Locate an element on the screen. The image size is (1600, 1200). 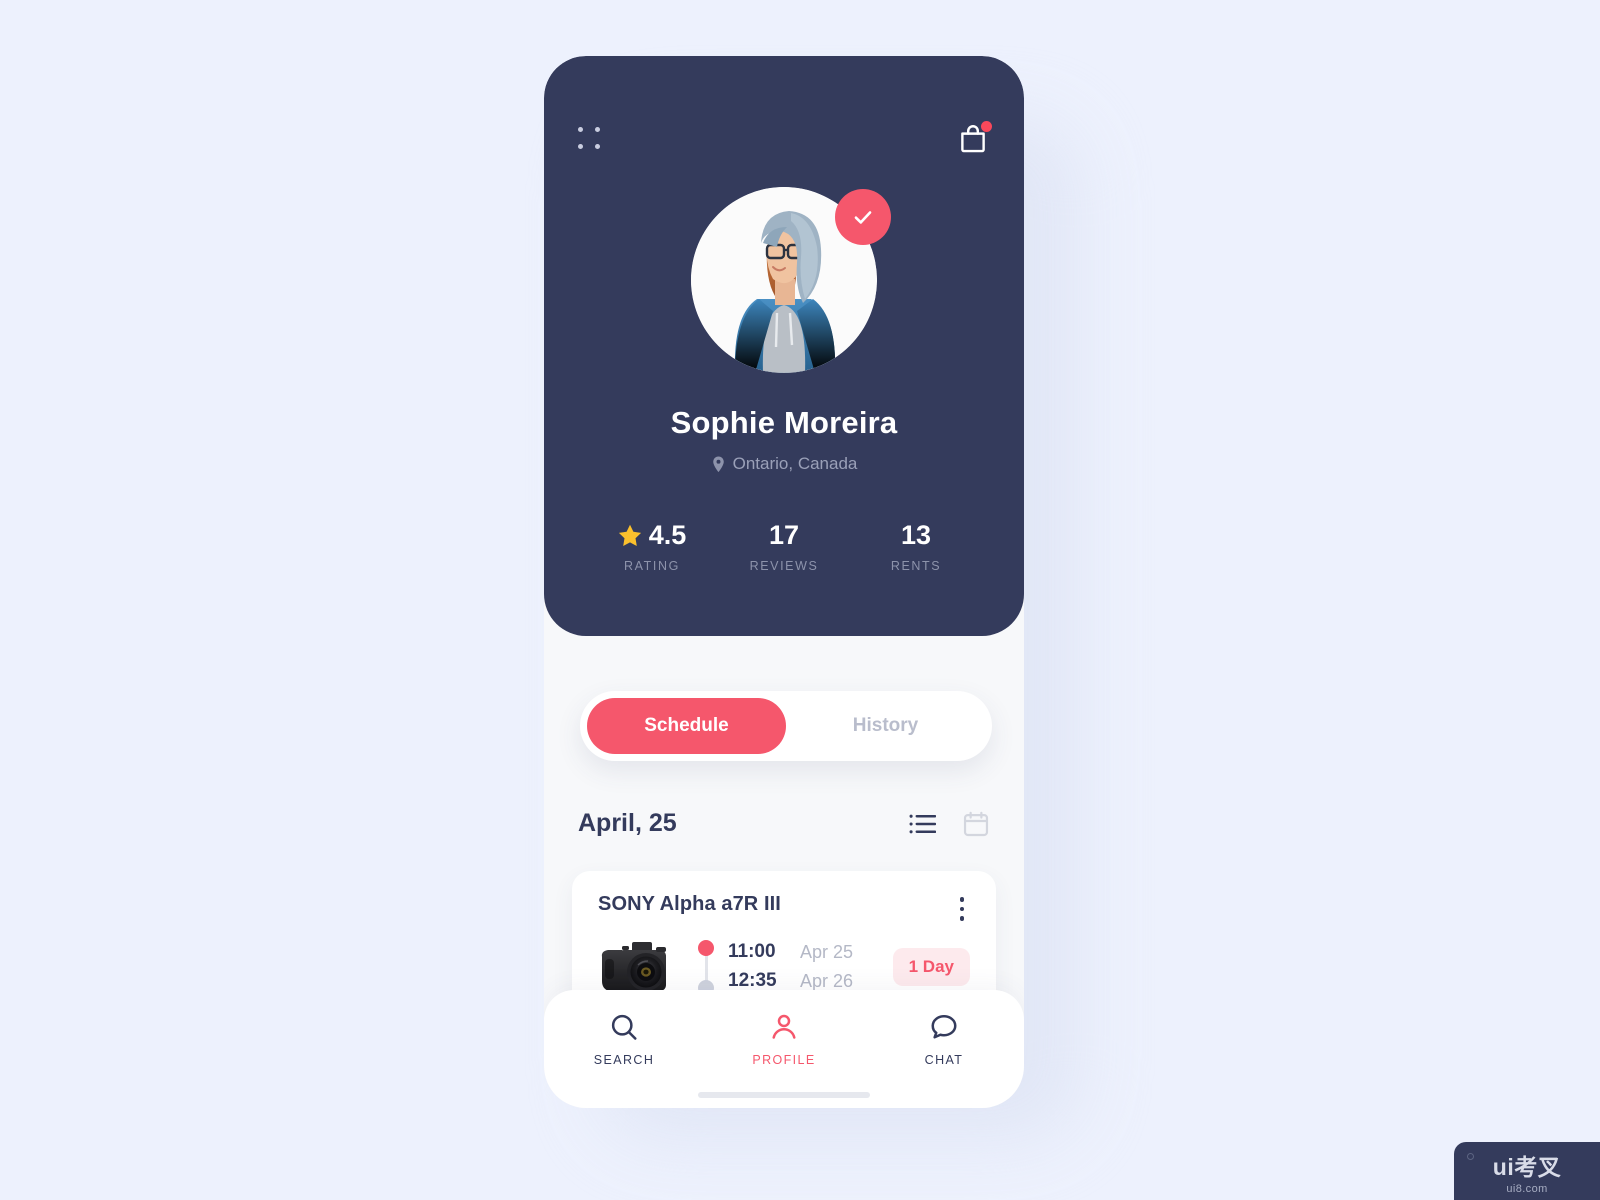
stat-rents-label: RENTS is located at coordinates (916, 565).